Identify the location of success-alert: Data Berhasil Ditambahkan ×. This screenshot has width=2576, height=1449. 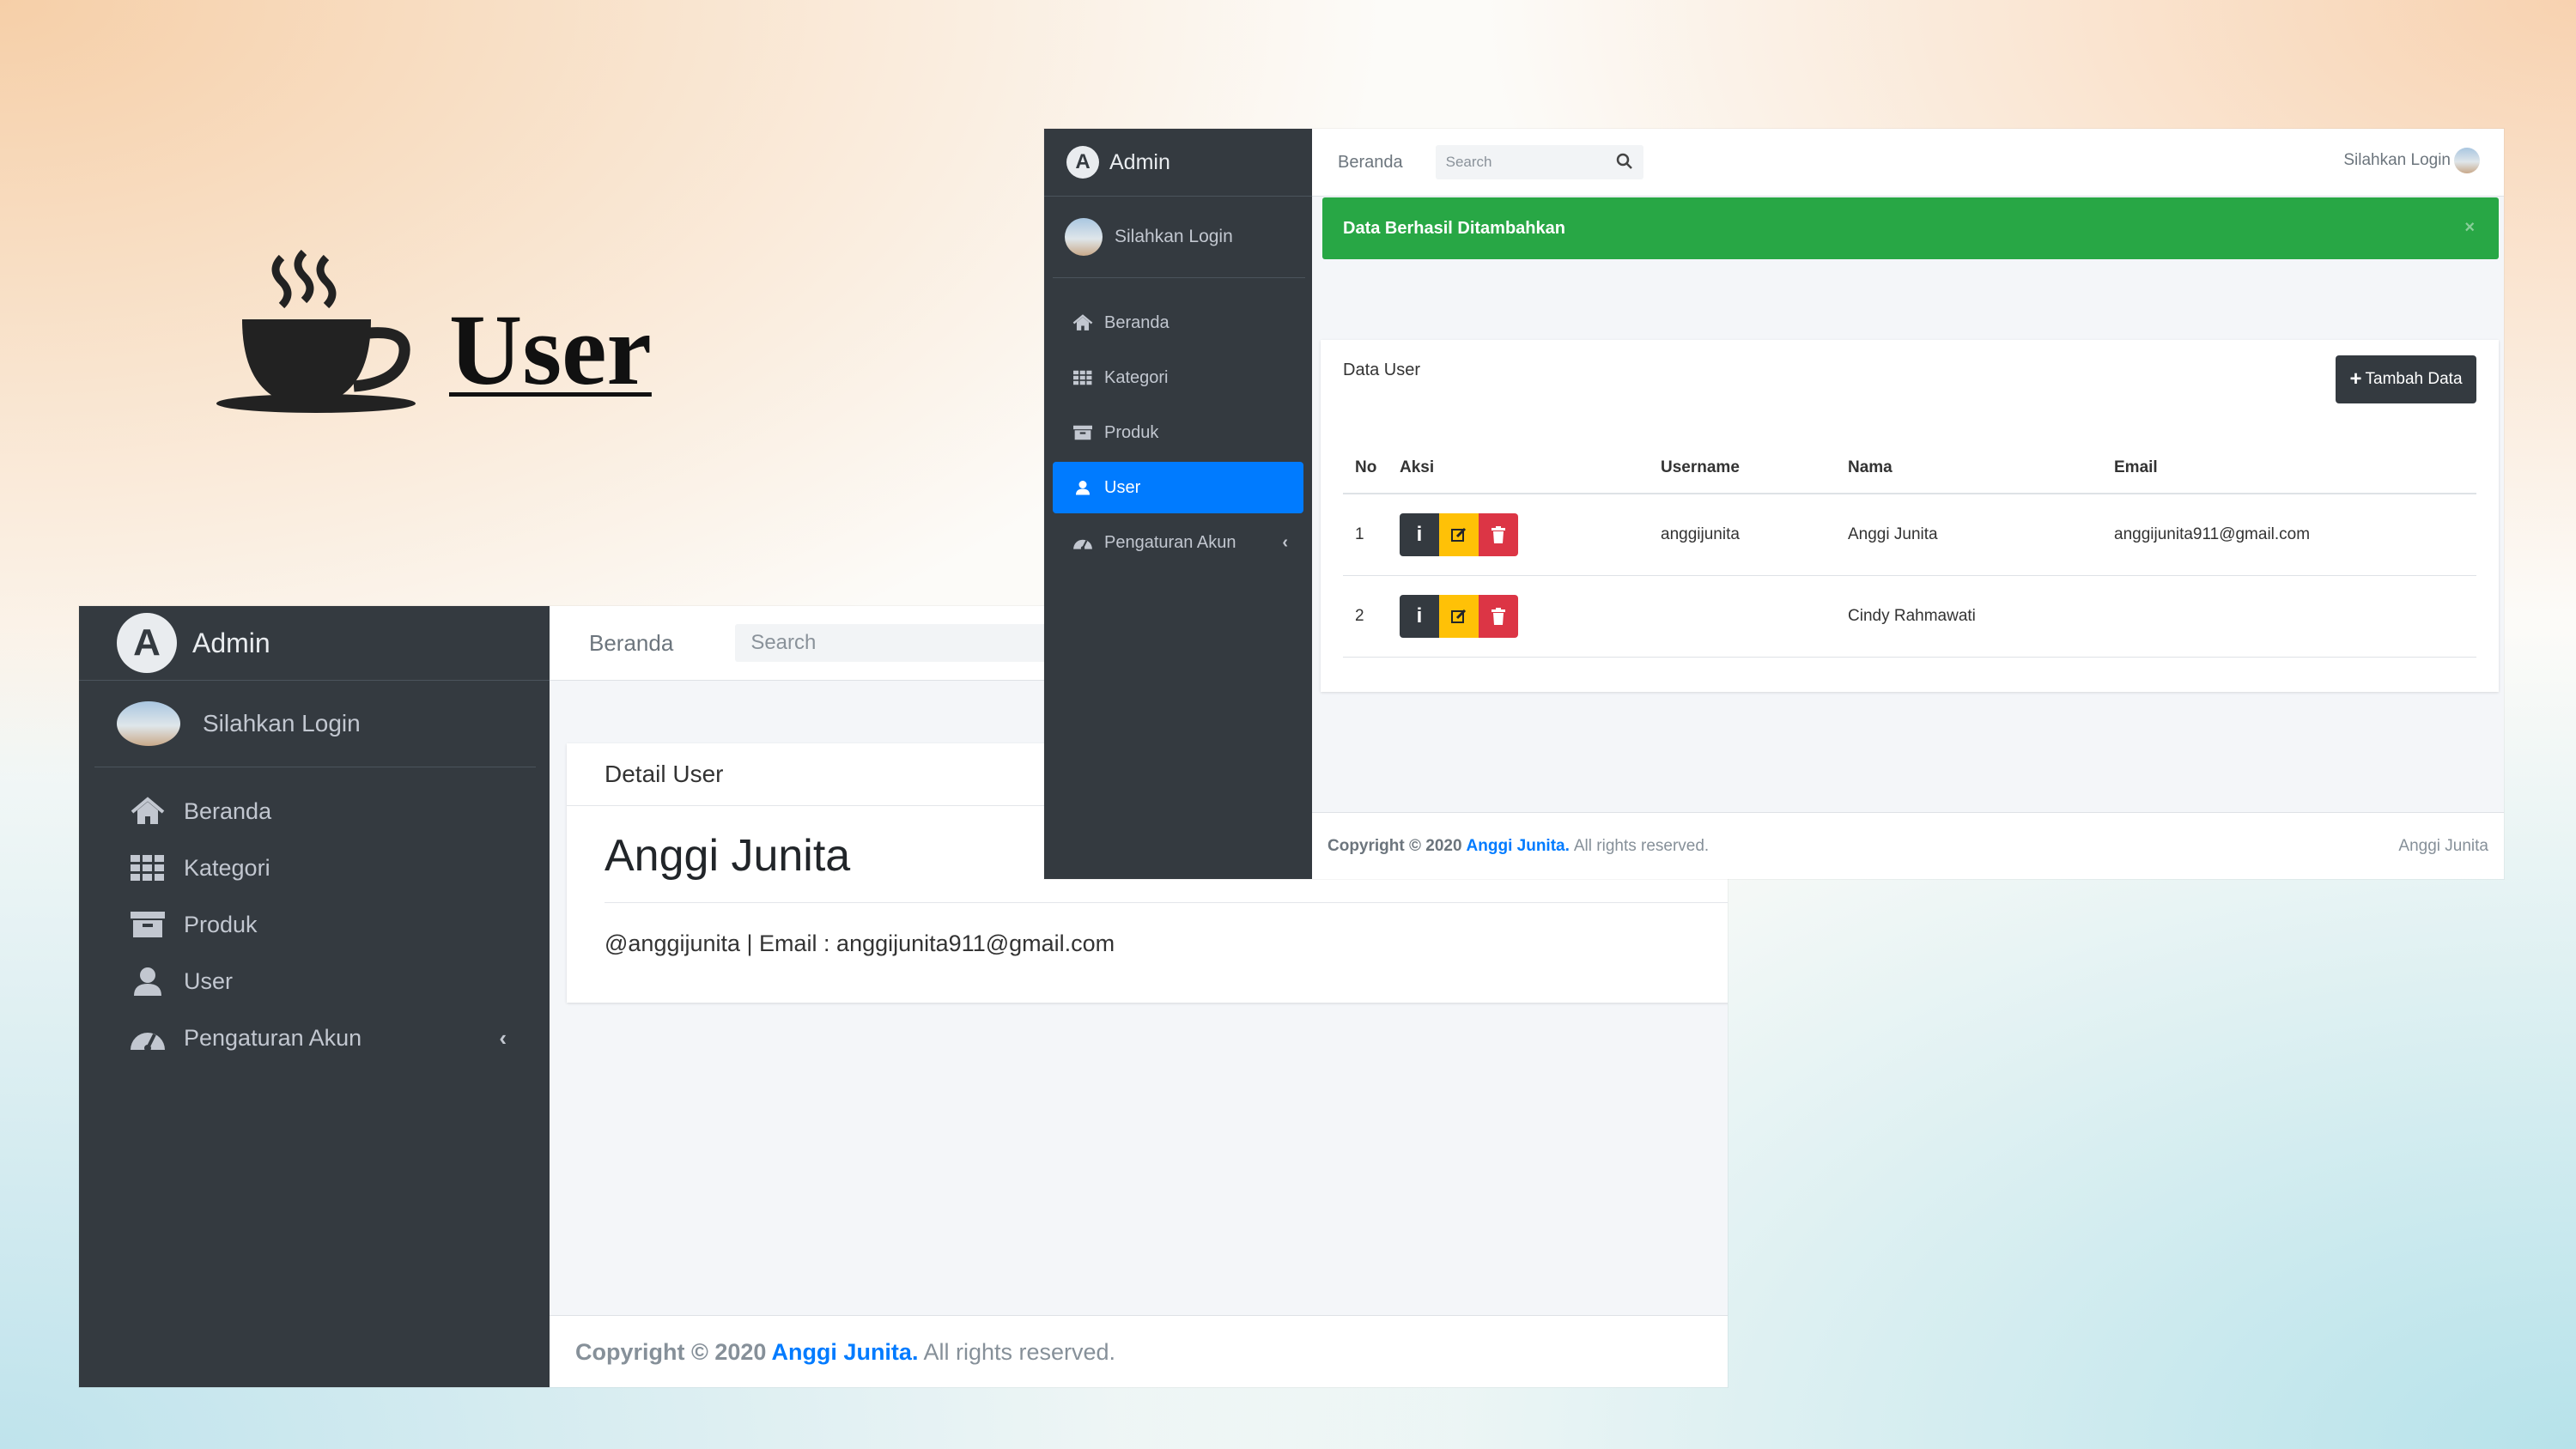
(1910, 228).